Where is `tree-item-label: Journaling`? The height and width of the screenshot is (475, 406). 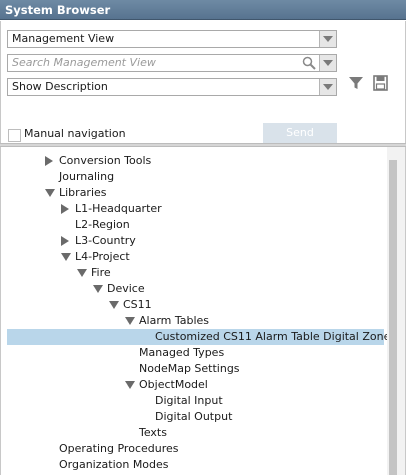 tree-item-label: Journaling is located at coordinates (87, 176).